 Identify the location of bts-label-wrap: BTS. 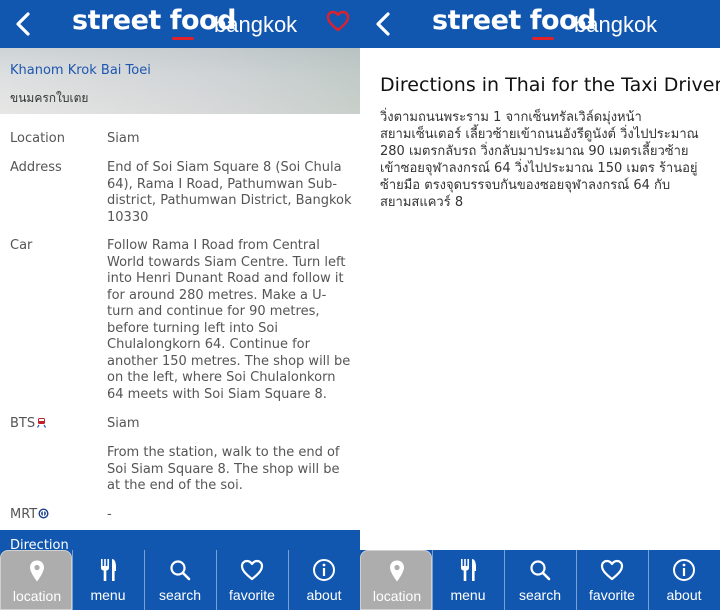
(28, 424).